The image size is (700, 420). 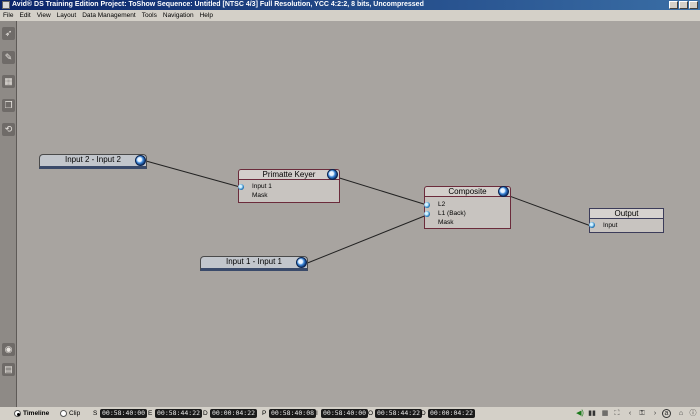 What do you see at coordinates (301, 262) in the screenshot?
I see `input1-output-port` at bounding box center [301, 262].